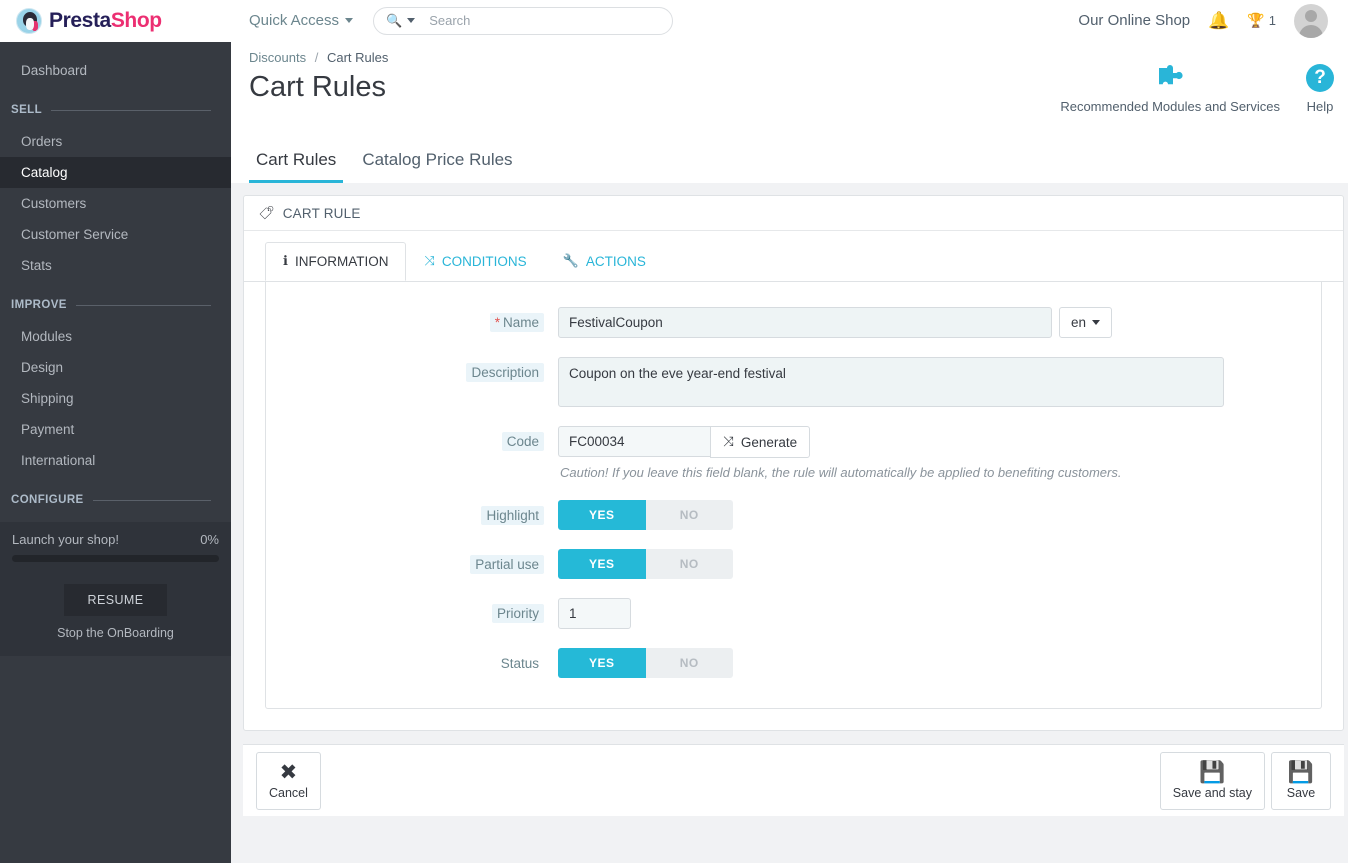 The width and height of the screenshot is (1348, 863). I want to click on brand-logo: PrestaShop, so click(115, 21).